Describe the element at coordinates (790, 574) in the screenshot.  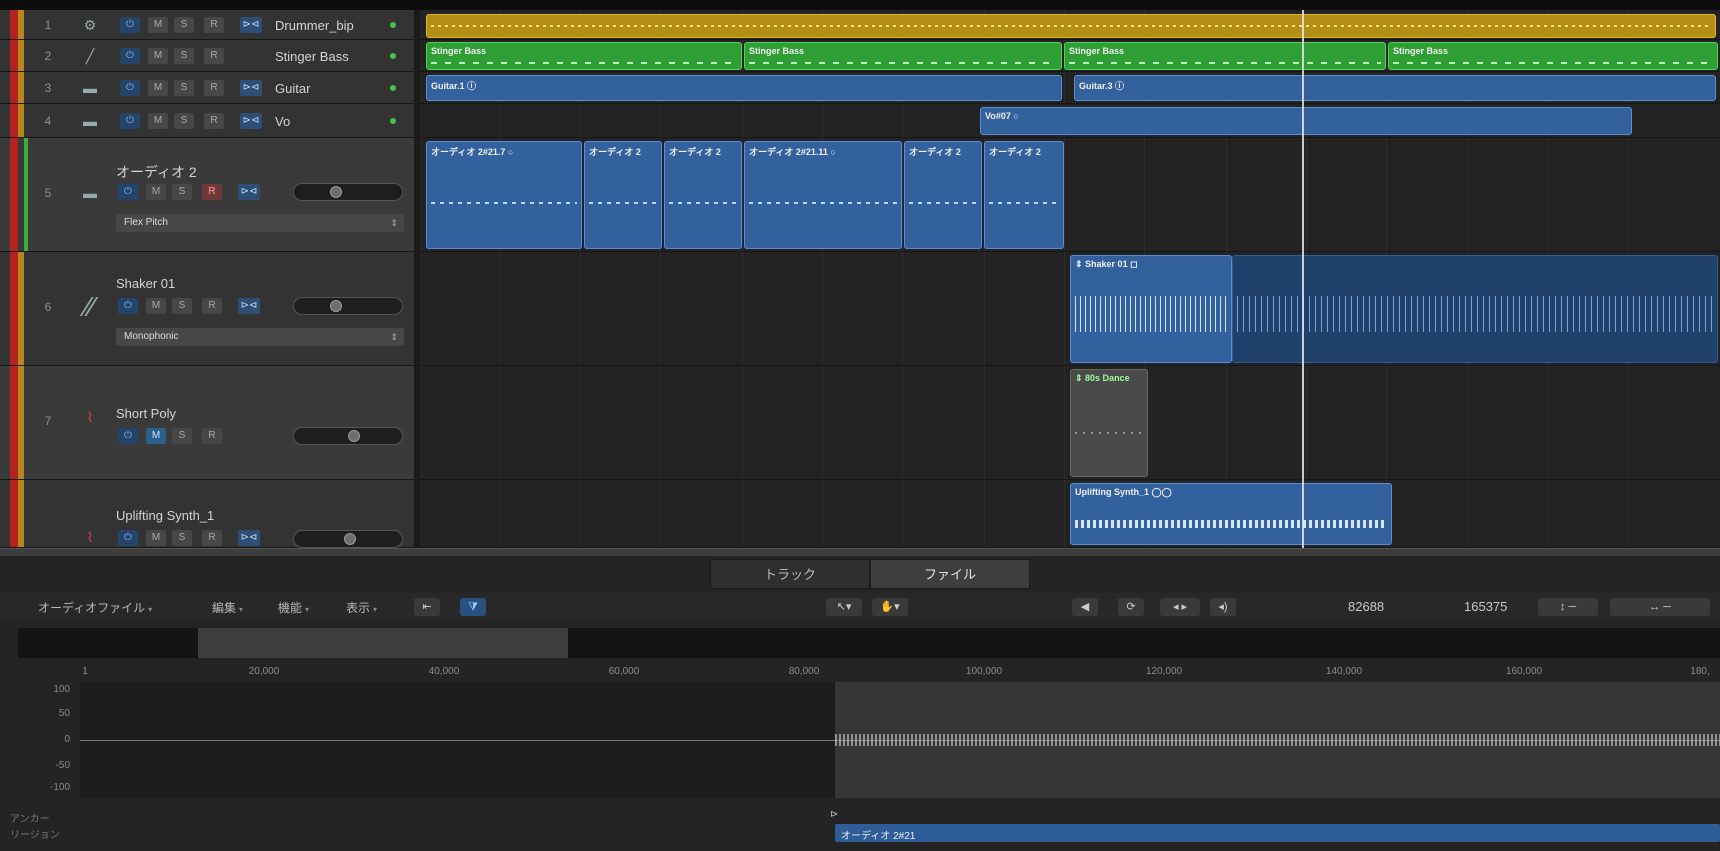
I see `tab-track: トラック` at that location.